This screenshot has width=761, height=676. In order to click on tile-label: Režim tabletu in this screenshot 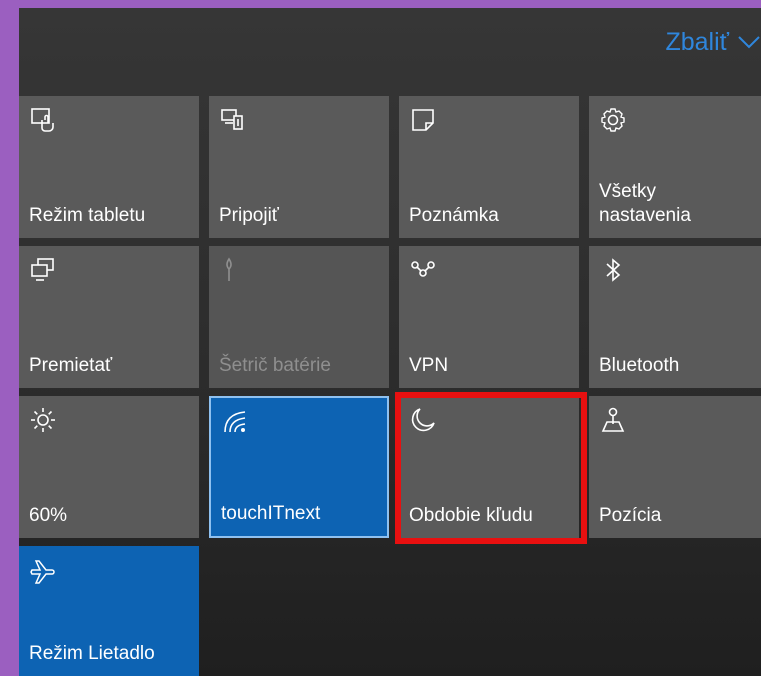, I will do `click(87, 215)`.